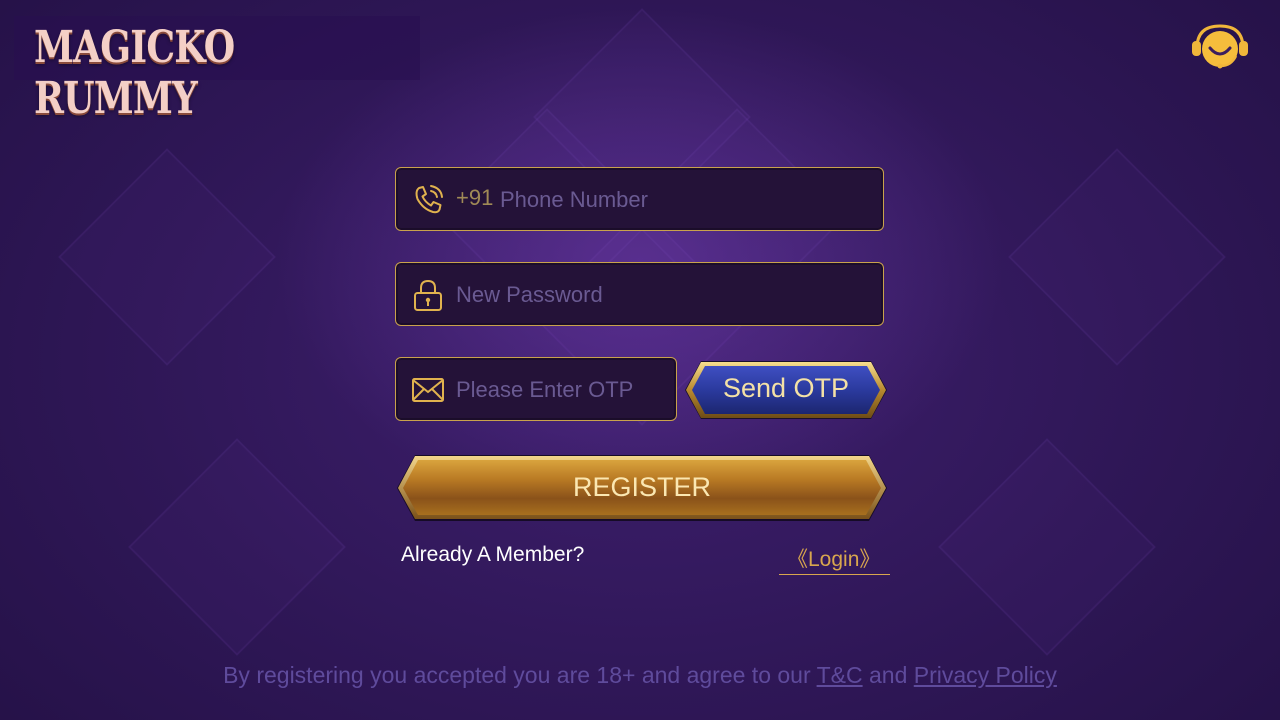 This screenshot has width=1280, height=720. I want to click on support-agent-icon, so click(1220, 47).